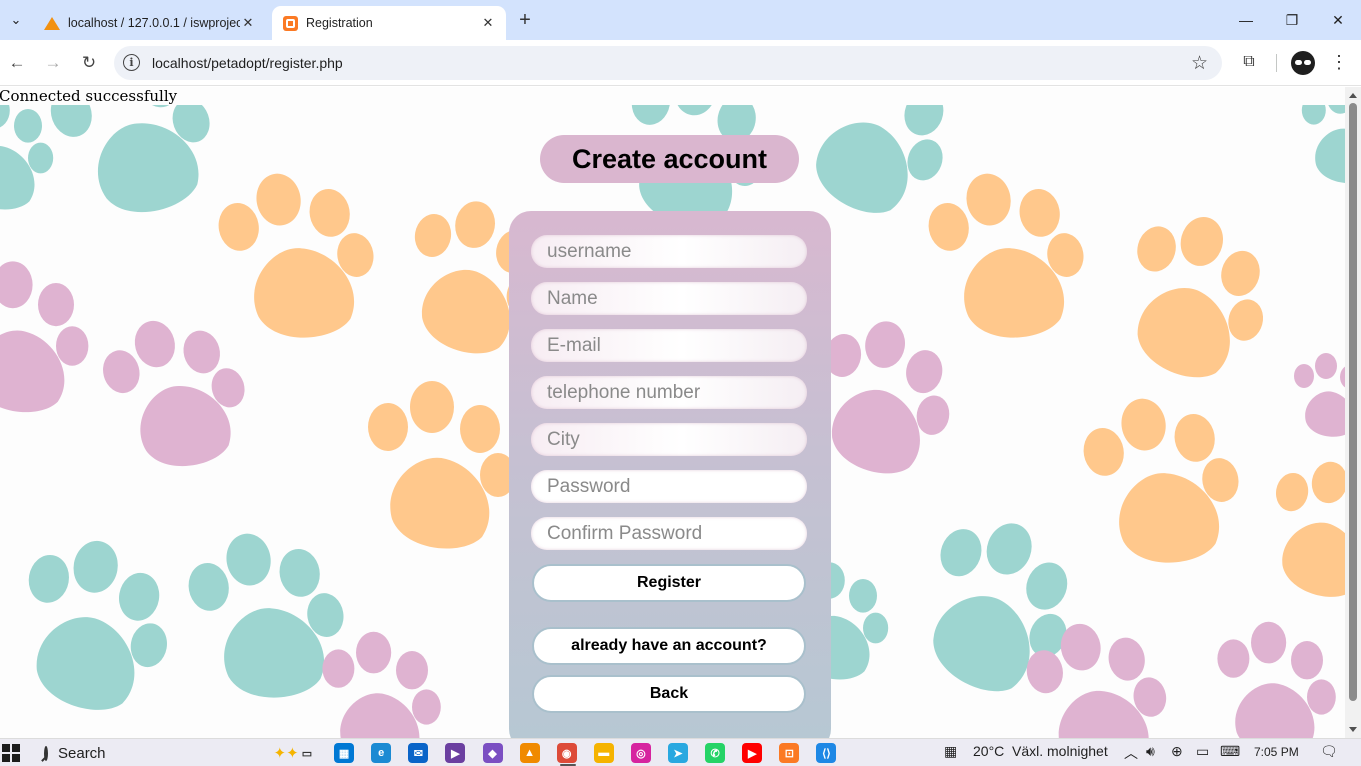  What do you see at coordinates (1353, 95) in the screenshot?
I see `scroll-up-arrow-icon` at bounding box center [1353, 95].